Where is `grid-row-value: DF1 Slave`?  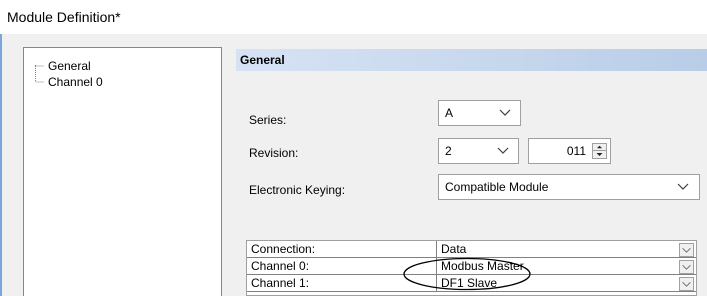 grid-row-value: DF1 Slave is located at coordinates (469, 283).